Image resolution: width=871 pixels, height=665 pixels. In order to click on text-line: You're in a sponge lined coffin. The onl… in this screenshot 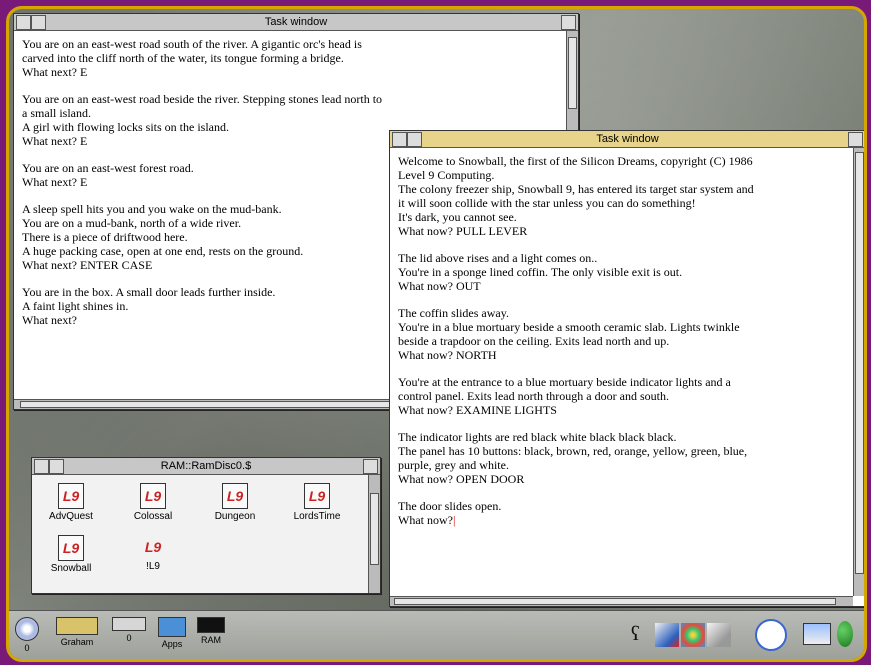, I will do `click(540, 272)`.